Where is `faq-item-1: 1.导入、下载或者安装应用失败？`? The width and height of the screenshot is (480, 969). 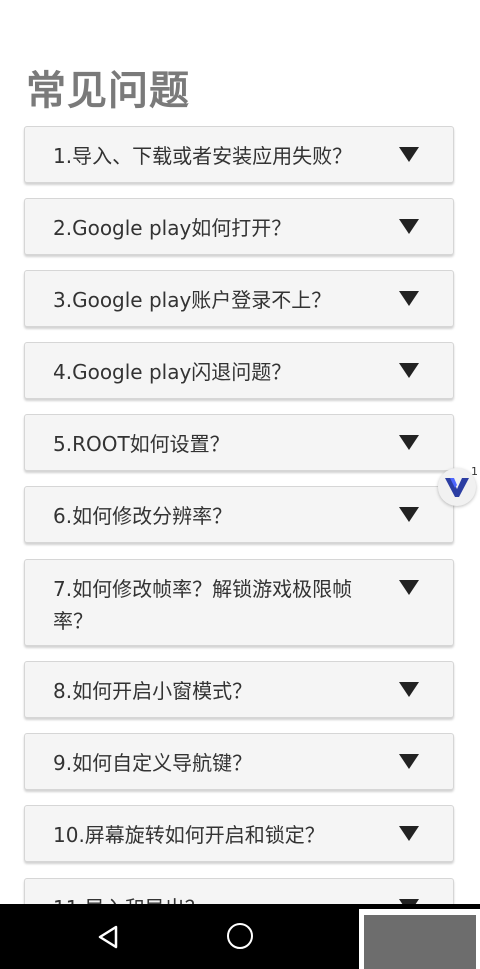
faq-item-1: 1.导入、下载或者安装应用失败？ is located at coordinates (239, 154).